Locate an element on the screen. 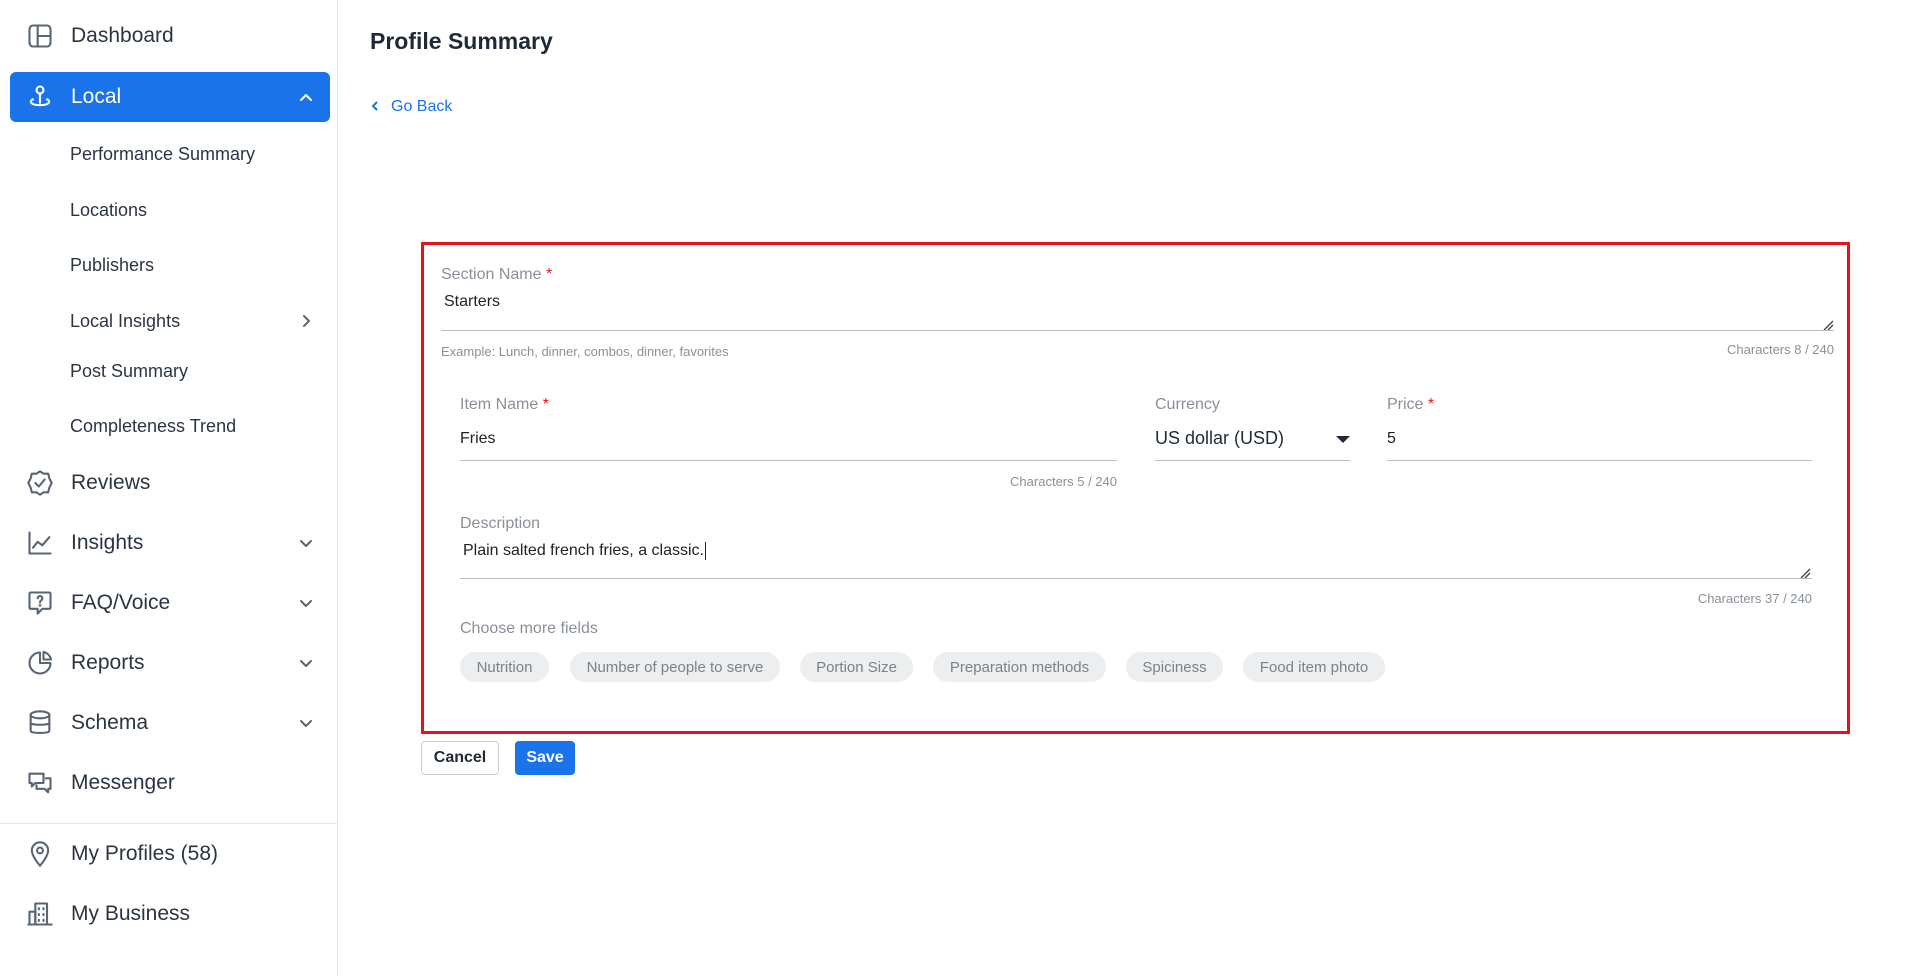  sidebar-item-label: Dashboard is located at coordinates (122, 35).